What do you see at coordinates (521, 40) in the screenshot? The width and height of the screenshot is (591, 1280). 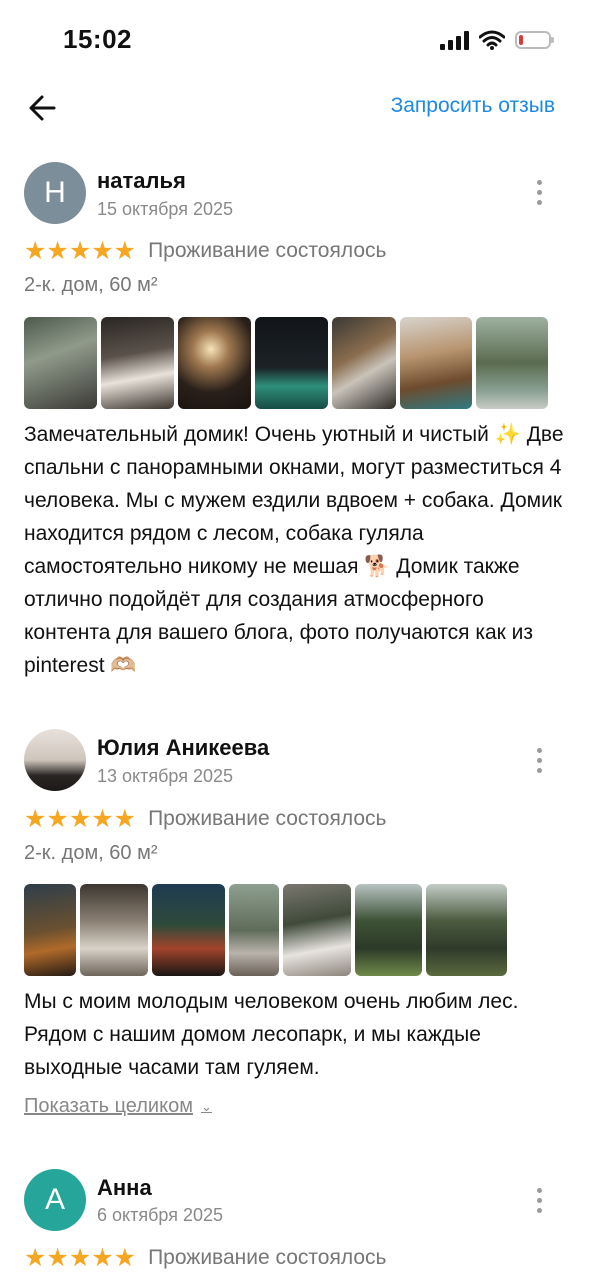 I see `battery-level` at bounding box center [521, 40].